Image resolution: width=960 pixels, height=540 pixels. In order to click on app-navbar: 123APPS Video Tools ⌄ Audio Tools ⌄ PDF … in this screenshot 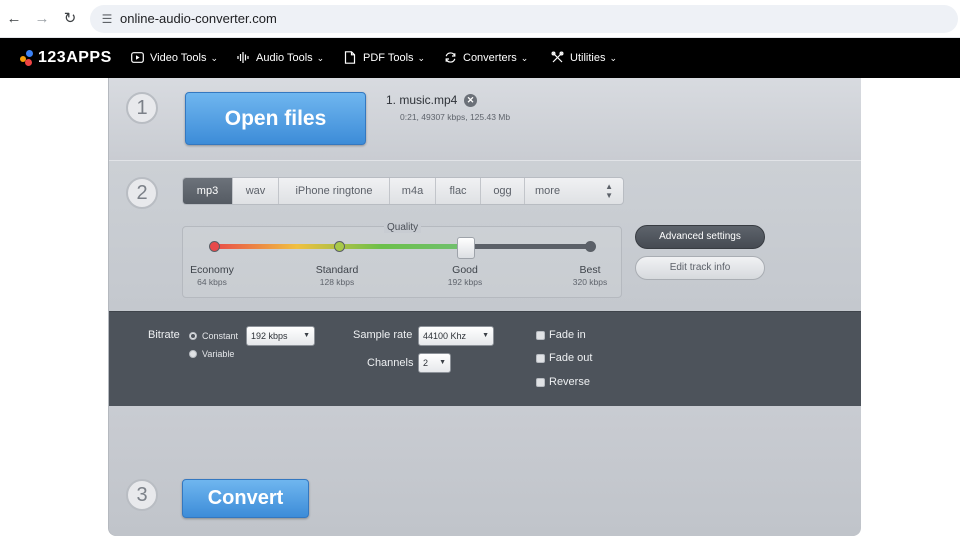, I will do `click(480, 58)`.